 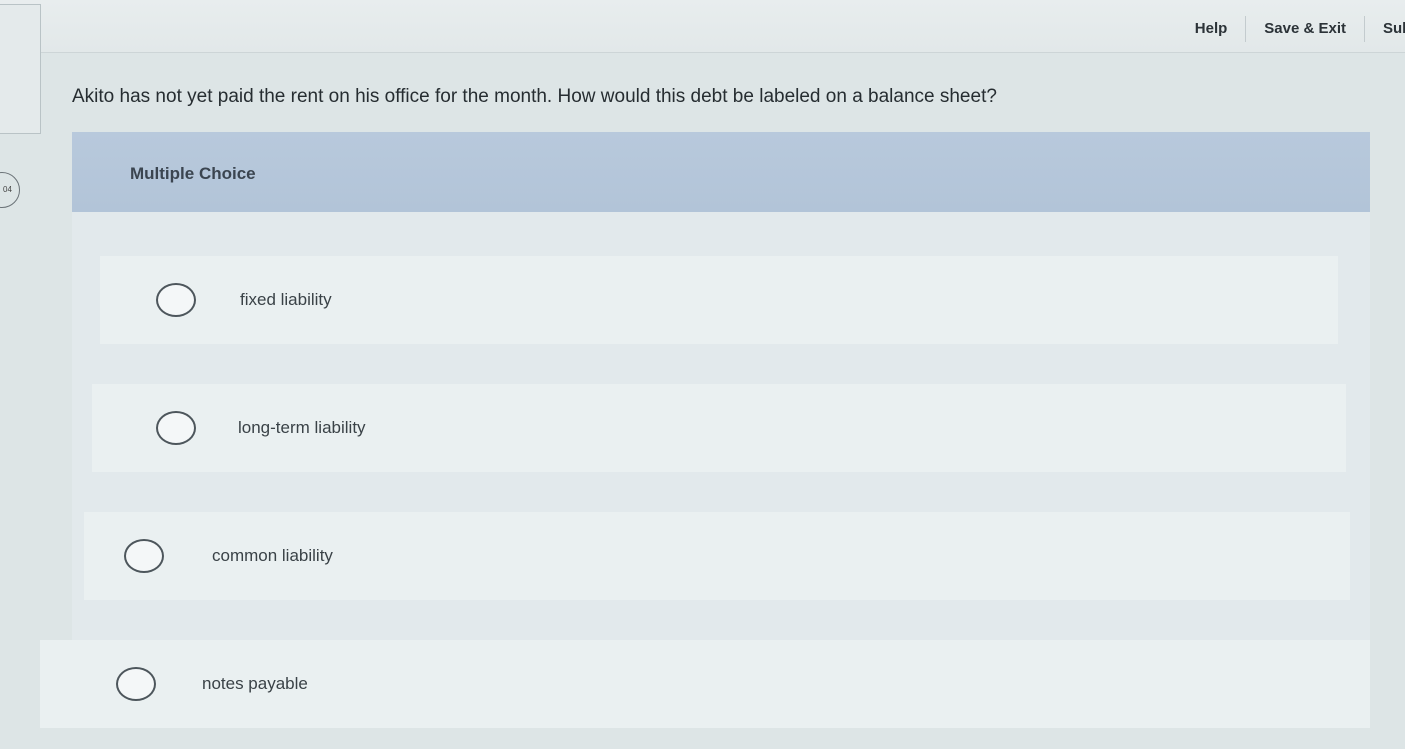 What do you see at coordinates (1384, 29) in the screenshot?
I see `submit-button: Sub` at bounding box center [1384, 29].